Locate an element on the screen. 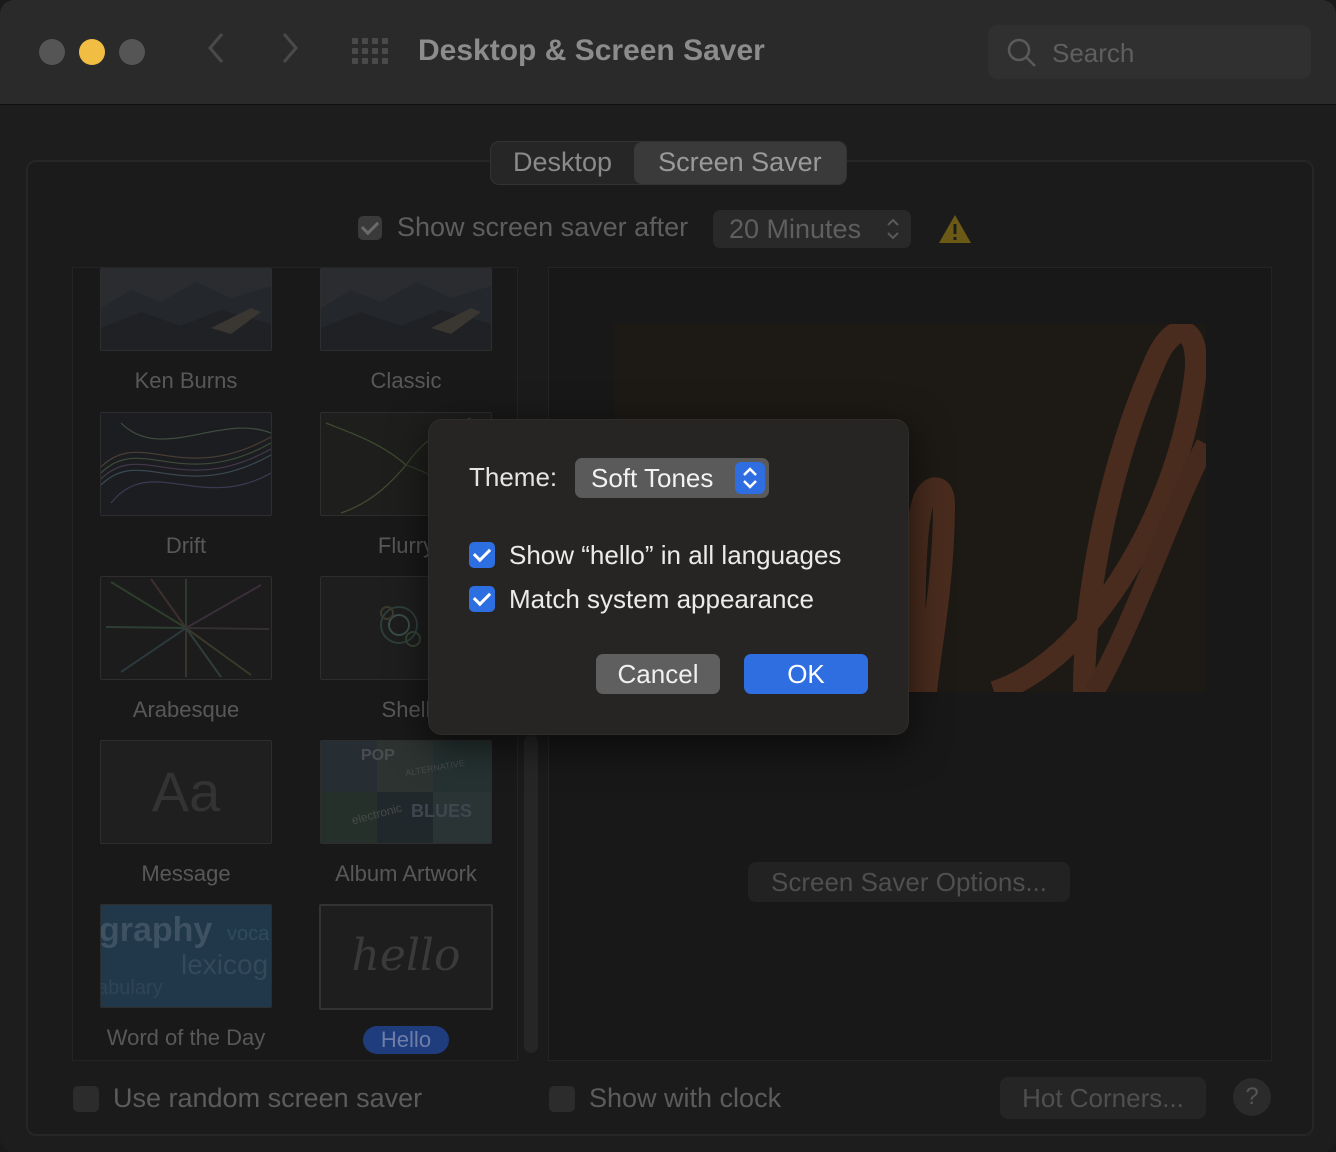 This screenshot has width=1336, height=1152. word-of-the-day-thumbnail: graphy voca lexicog abulary is located at coordinates (186, 956).